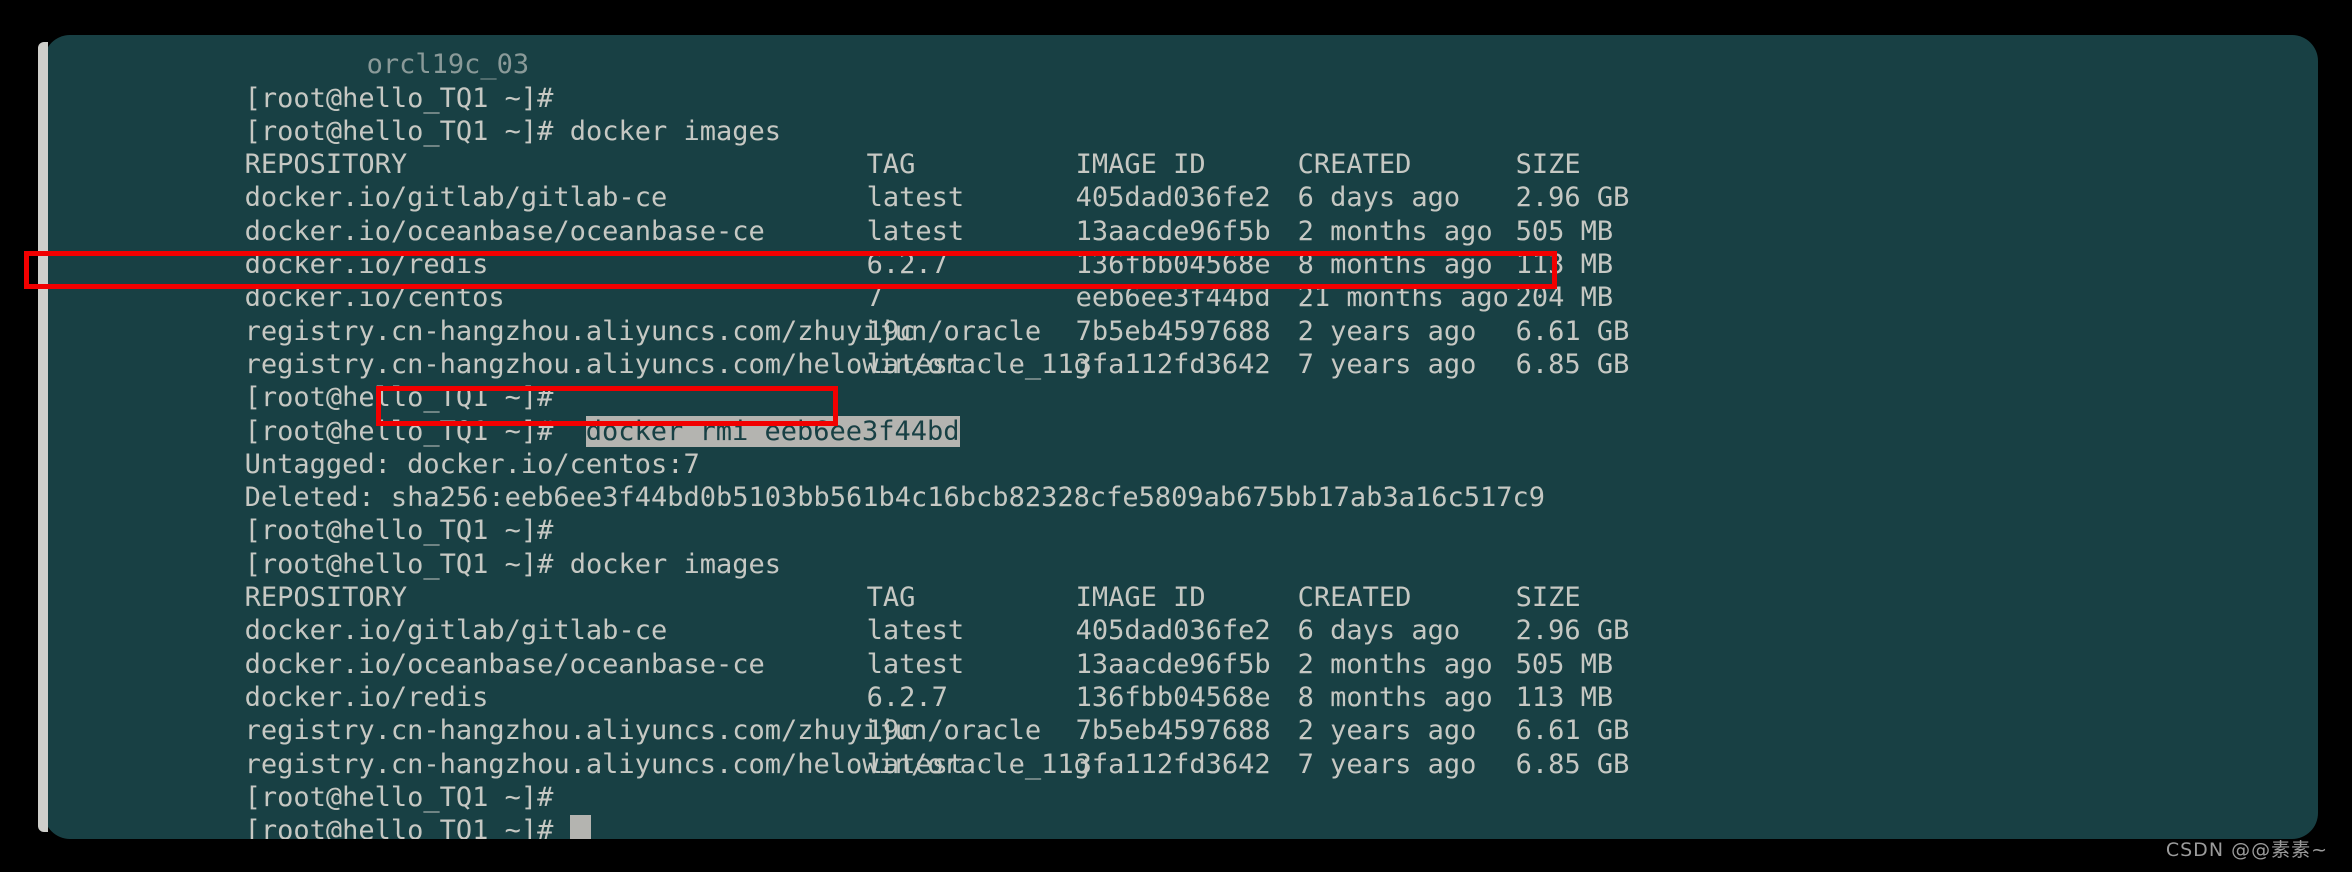 The image size is (2352, 872). Describe the element at coordinates (1181, 780) in the screenshot. I see `terminal-line-prompt-4: [root@hello_TQ1 ~]#` at that location.